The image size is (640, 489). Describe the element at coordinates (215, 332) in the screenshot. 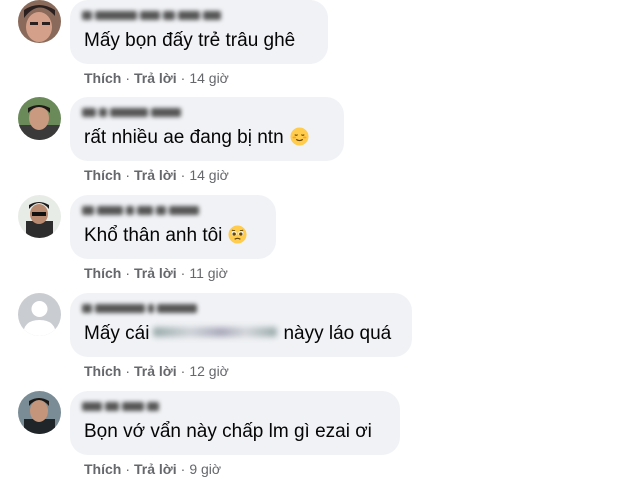

I see `blurred-censored-text` at that location.